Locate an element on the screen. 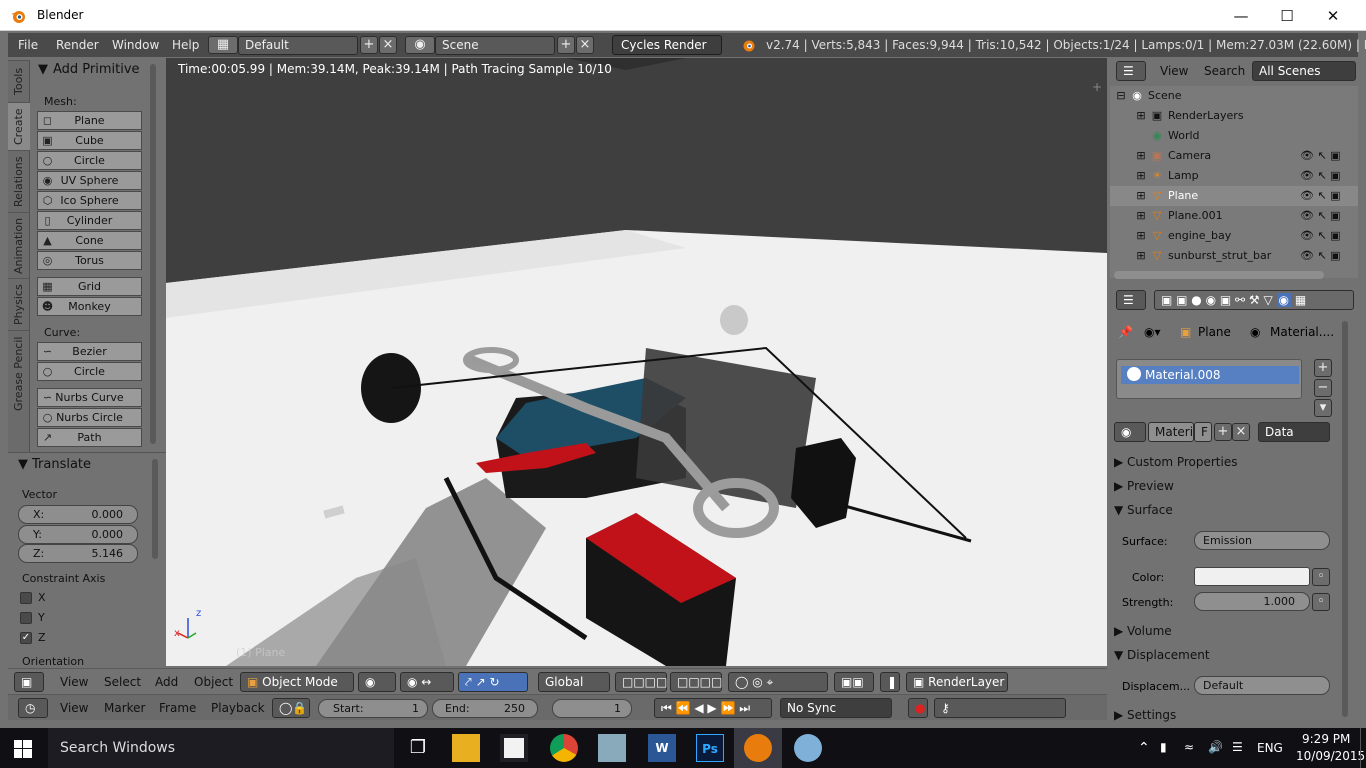 The width and height of the screenshot is (1366, 768). add-path-button: ↗ Path is located at coordinates (89, 437).